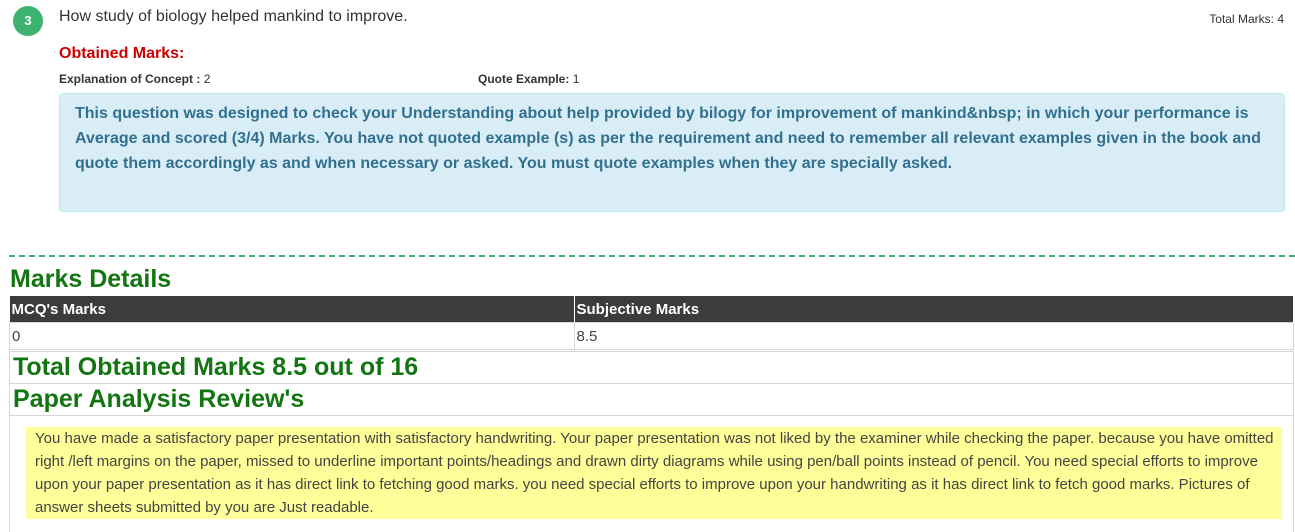  What do you see at coordinates (122, 53) in the screenshot?
I see `obtained-marks-heading: Obtained Marks:` at bounding box center [122, 53].